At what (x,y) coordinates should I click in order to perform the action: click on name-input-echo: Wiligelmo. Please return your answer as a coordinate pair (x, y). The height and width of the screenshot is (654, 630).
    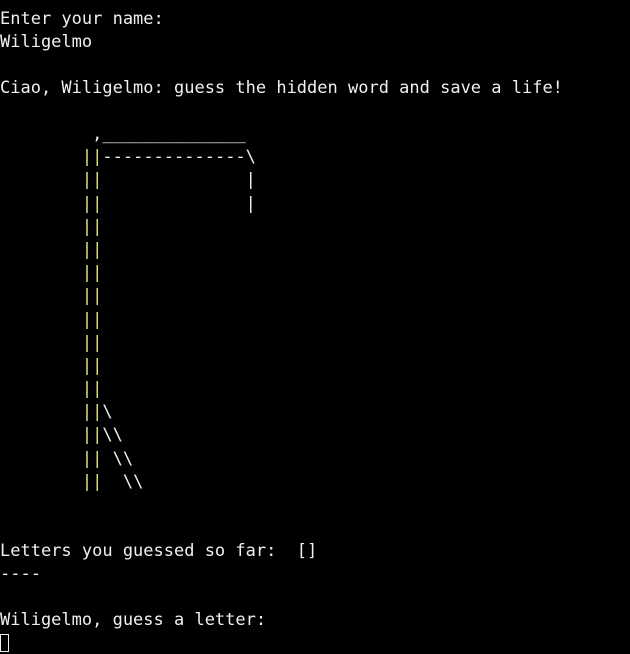
    Looking at the image, I should click on (46, 42).